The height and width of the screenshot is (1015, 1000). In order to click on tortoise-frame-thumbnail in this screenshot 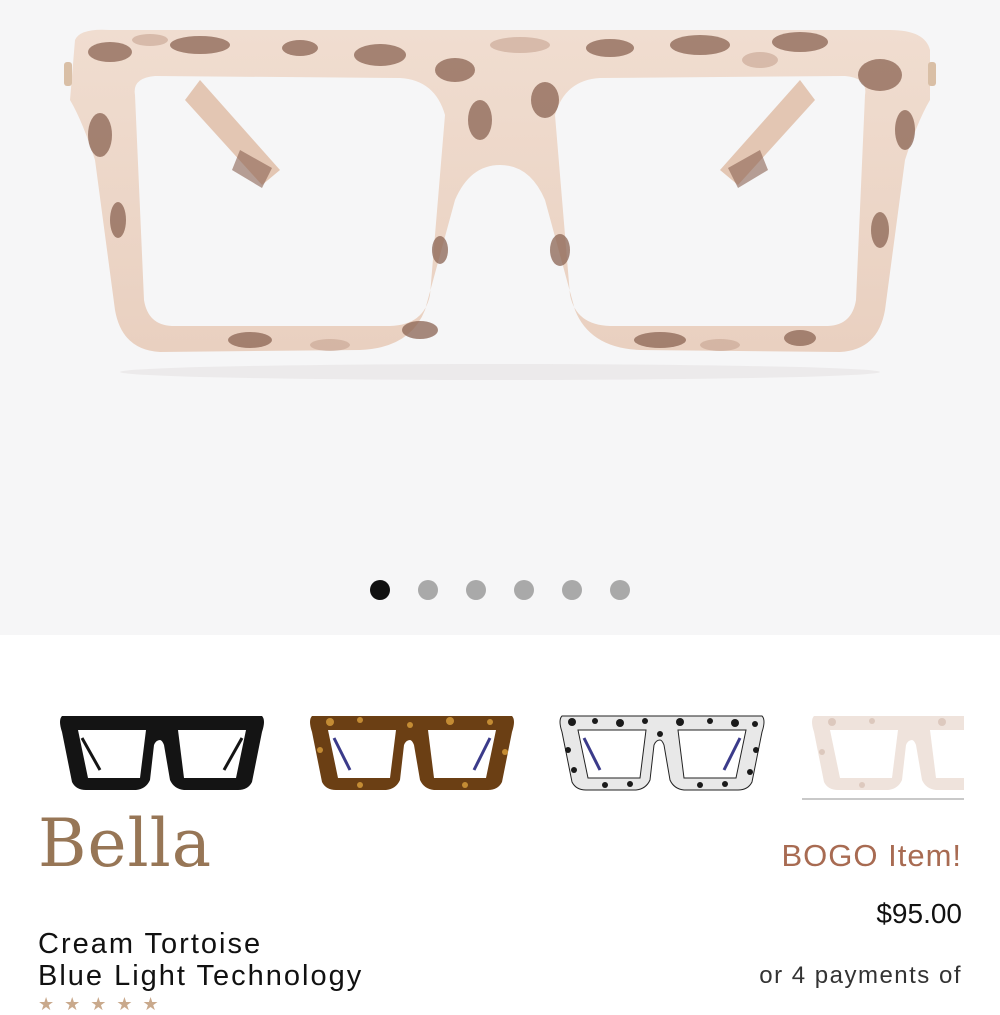, I will do `click(412, 753)`.